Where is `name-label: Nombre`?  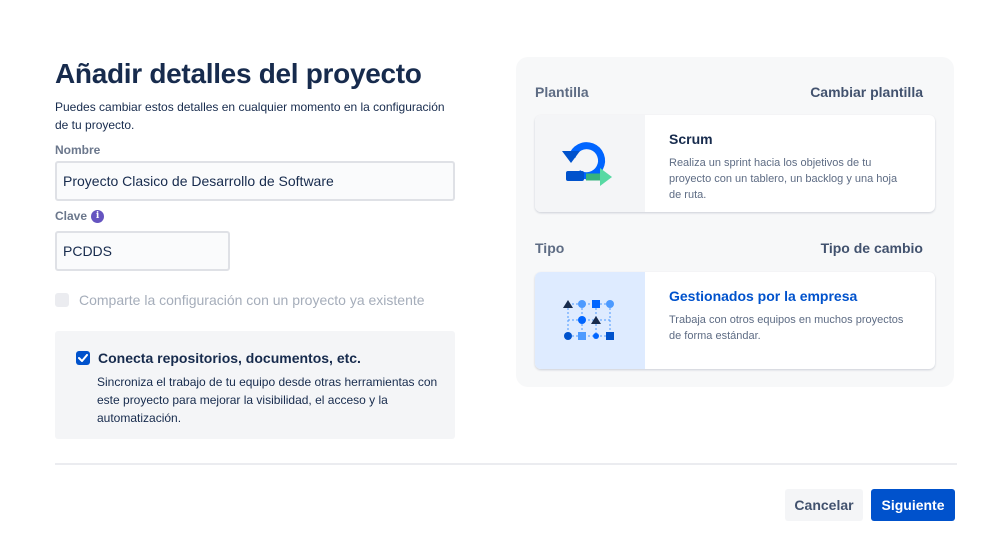
name-label: Nombre is located at coordinates (77, 150).